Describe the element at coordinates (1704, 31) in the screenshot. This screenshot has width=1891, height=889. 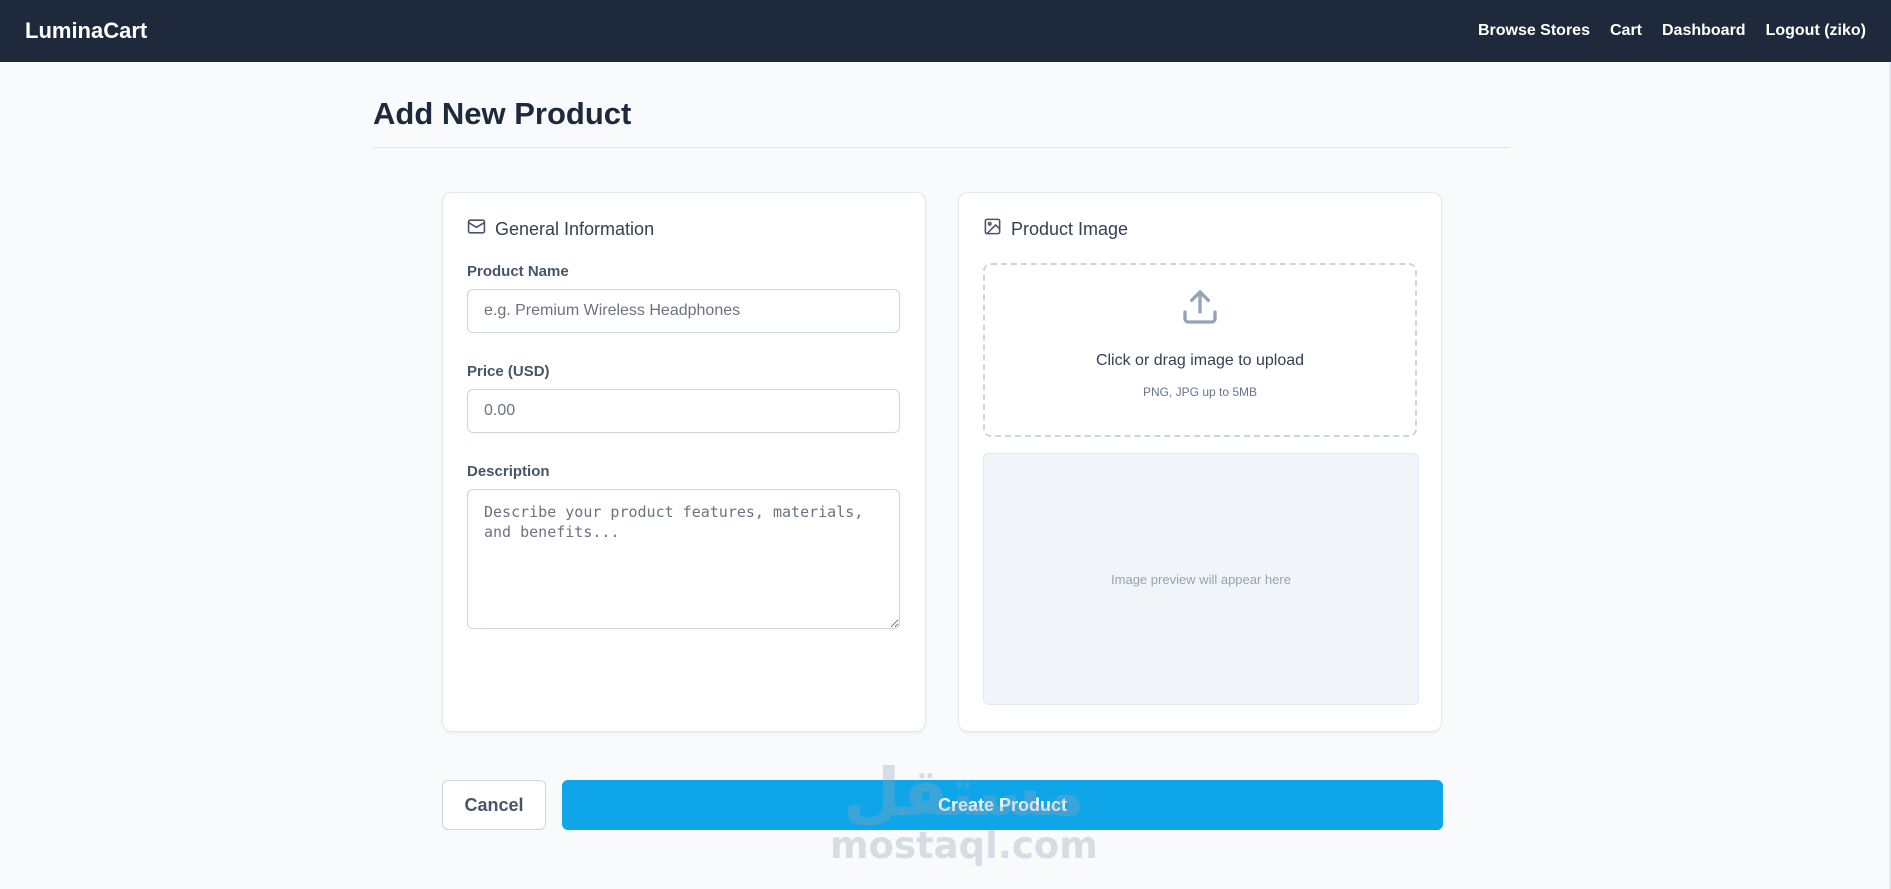
I see `nav-dashboard-link: Dashboard` at that location.